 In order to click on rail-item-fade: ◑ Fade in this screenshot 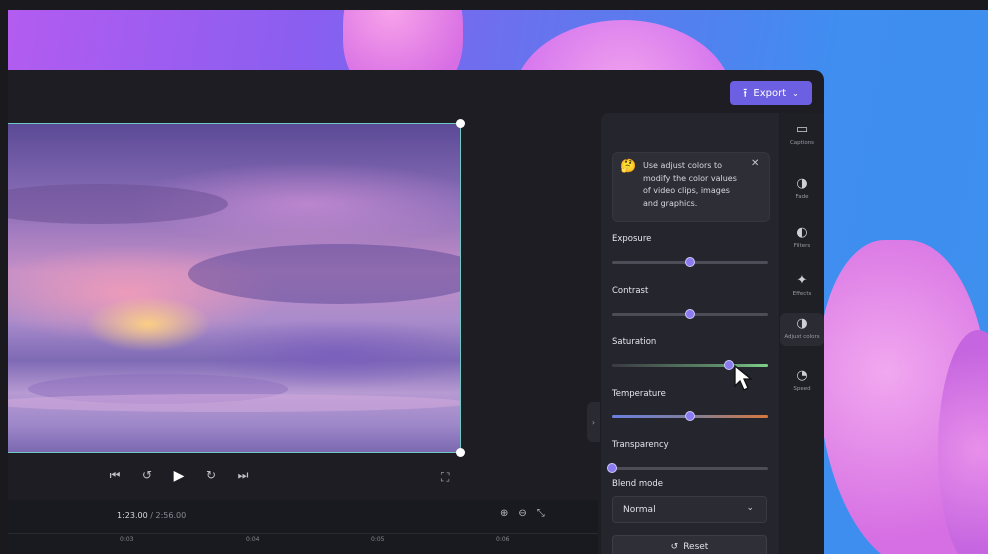, I will do `click(802, 189)`.